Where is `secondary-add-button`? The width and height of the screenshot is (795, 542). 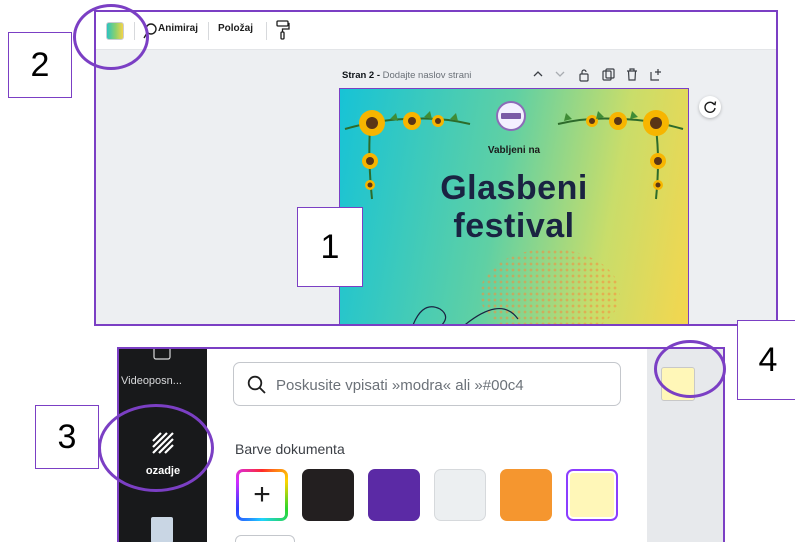 secondary-add-button is located at coordinates (265, 538).